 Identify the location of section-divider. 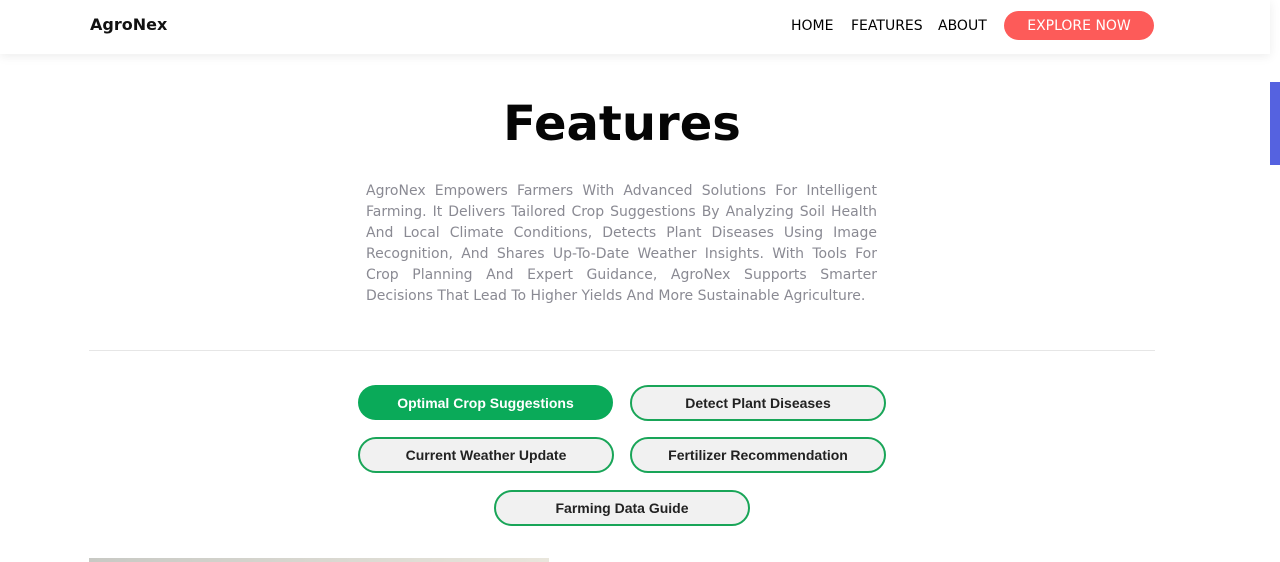
(622, 350).